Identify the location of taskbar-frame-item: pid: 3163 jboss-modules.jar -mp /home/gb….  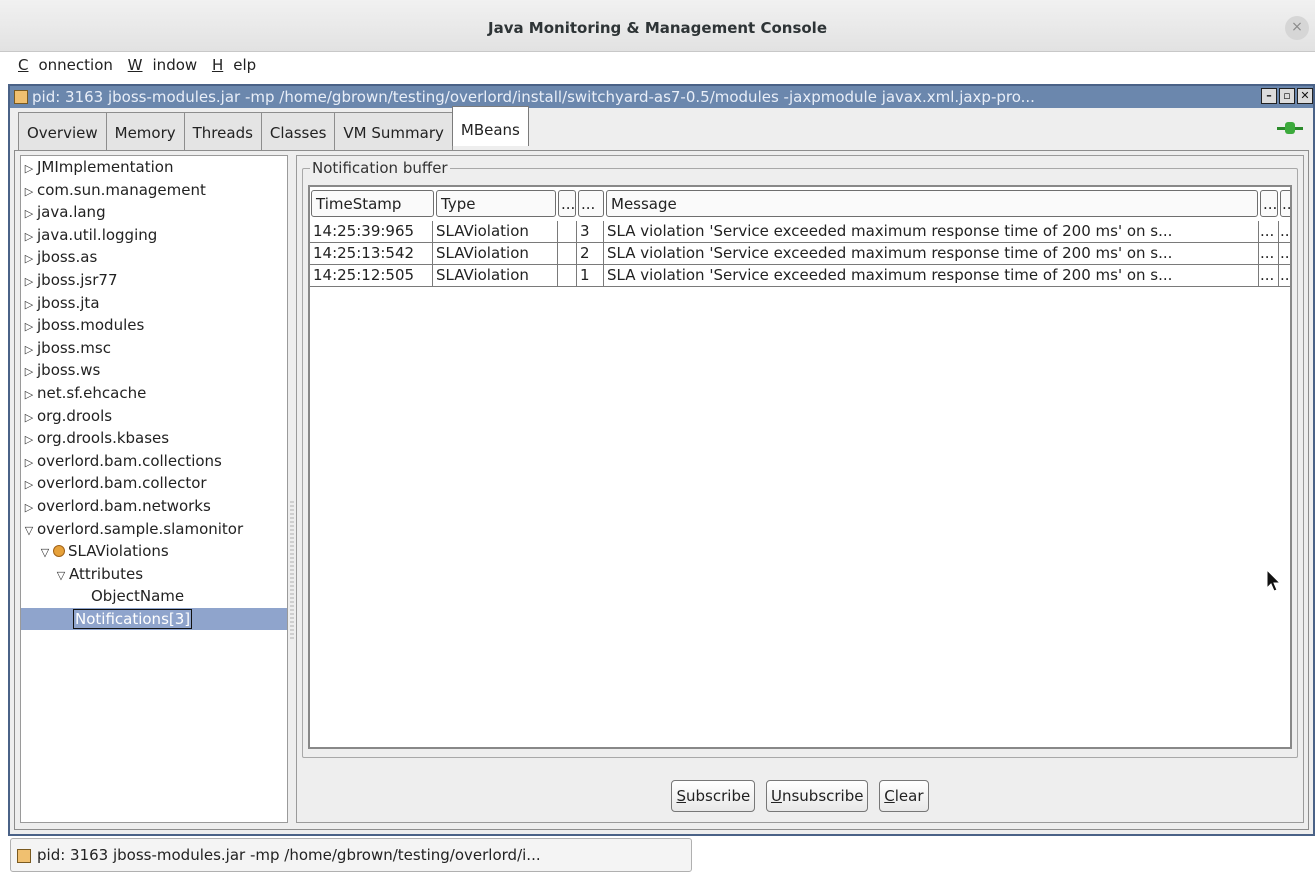
(351, 855).